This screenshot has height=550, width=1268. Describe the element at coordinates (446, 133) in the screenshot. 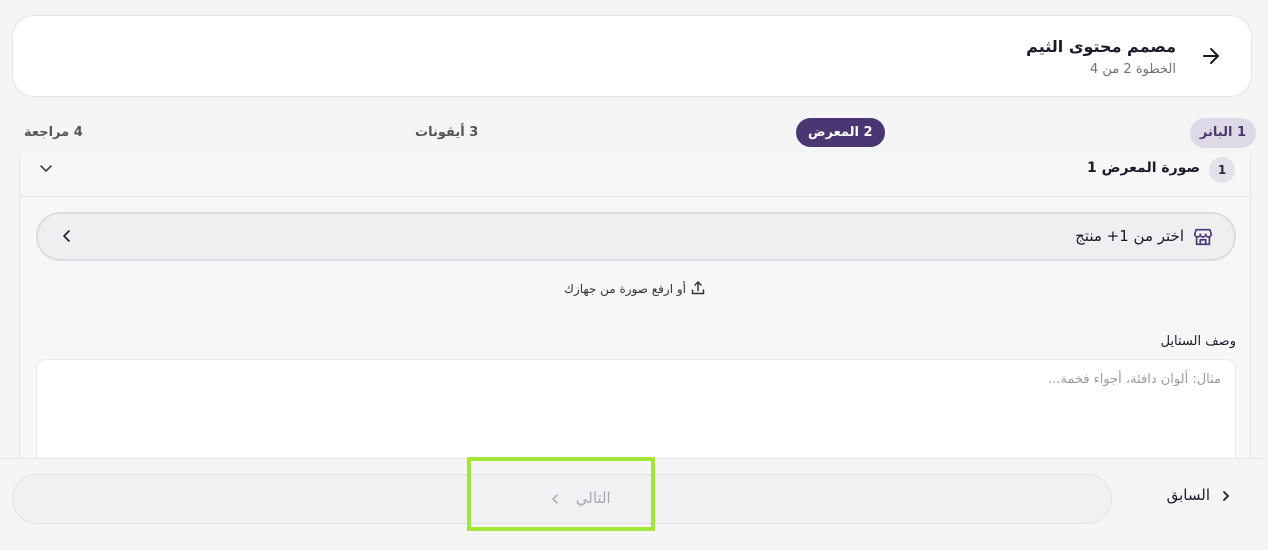

I see `step-icons: 3 أيقونات` at that location.